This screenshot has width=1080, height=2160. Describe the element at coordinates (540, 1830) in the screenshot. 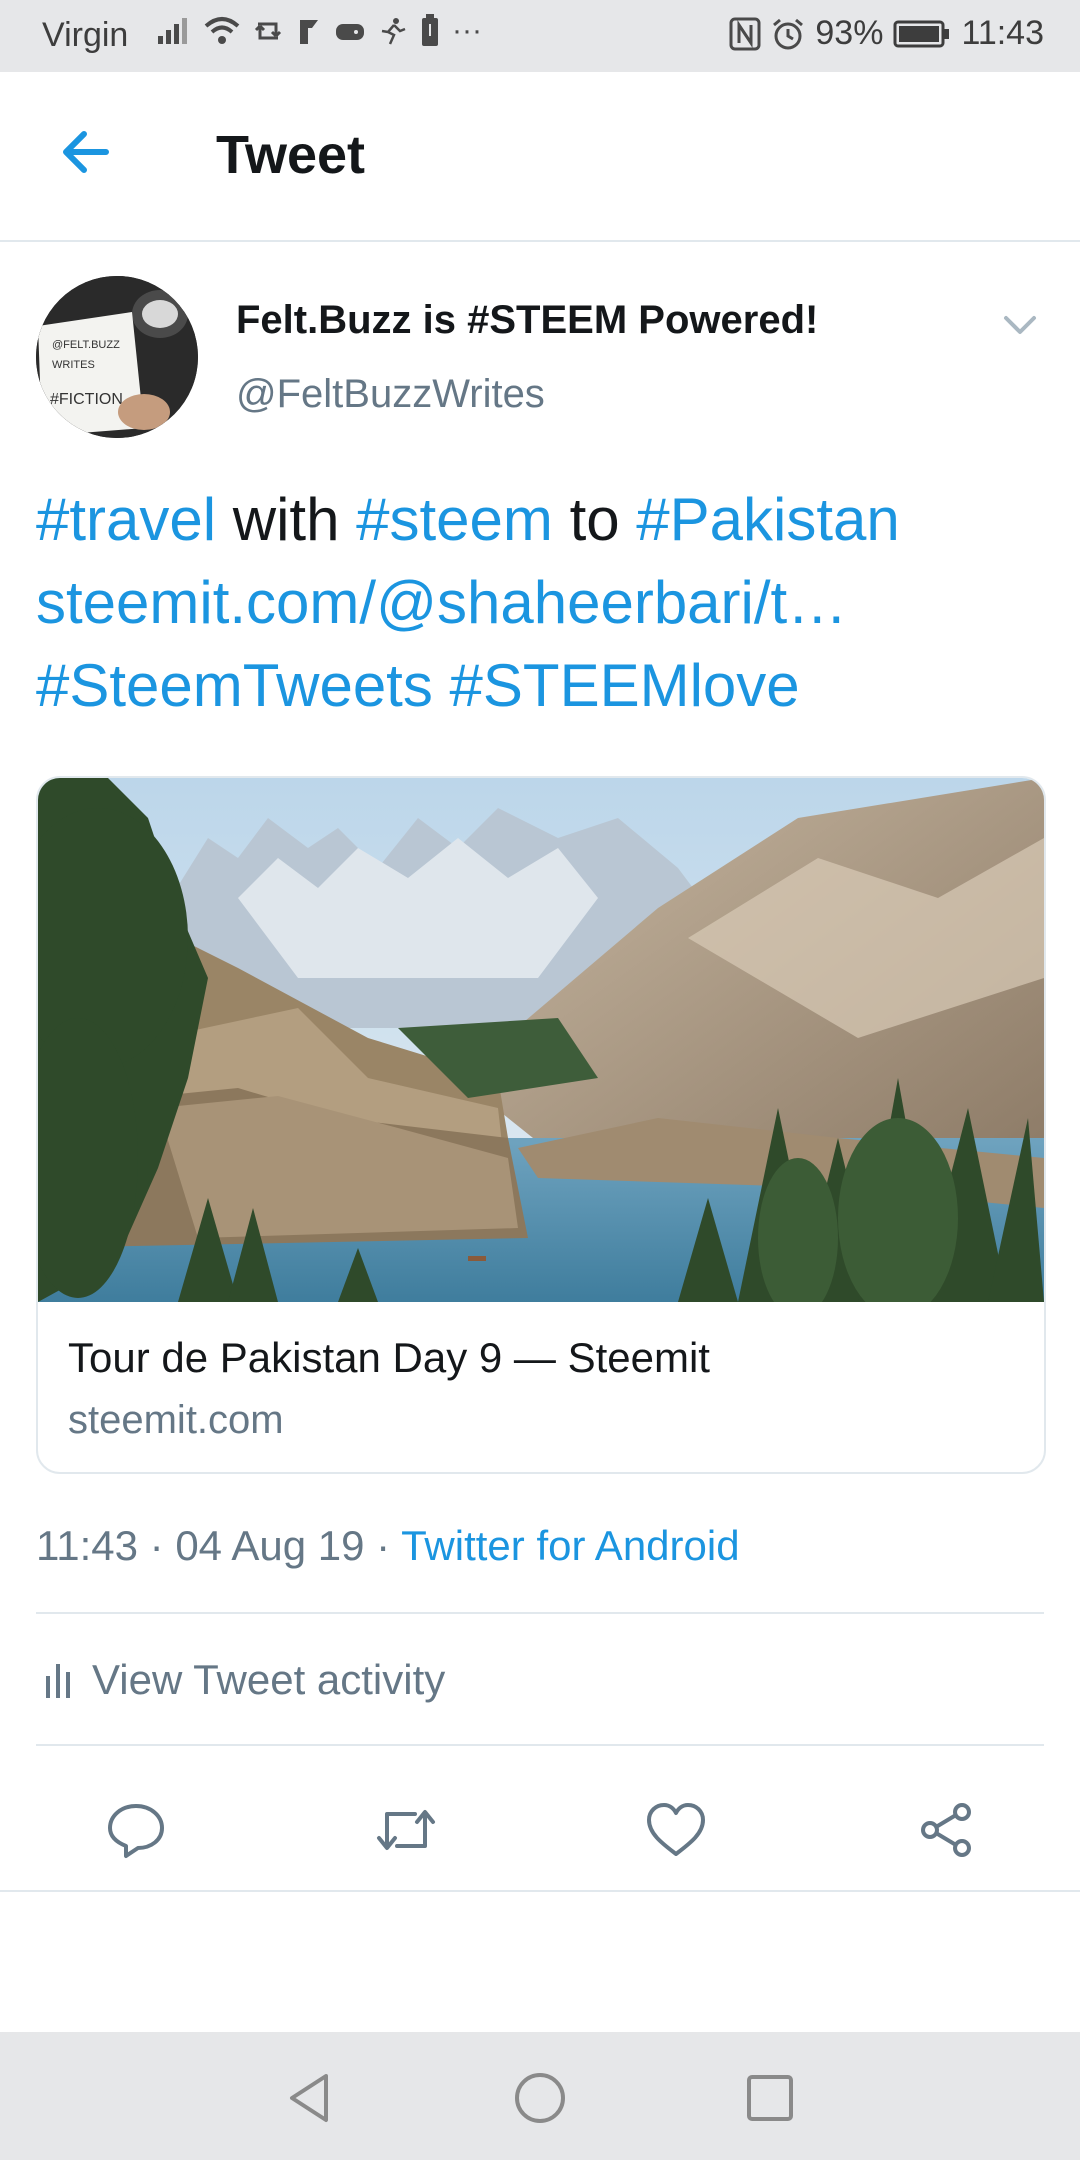

I see `tweet-actions` at that location.